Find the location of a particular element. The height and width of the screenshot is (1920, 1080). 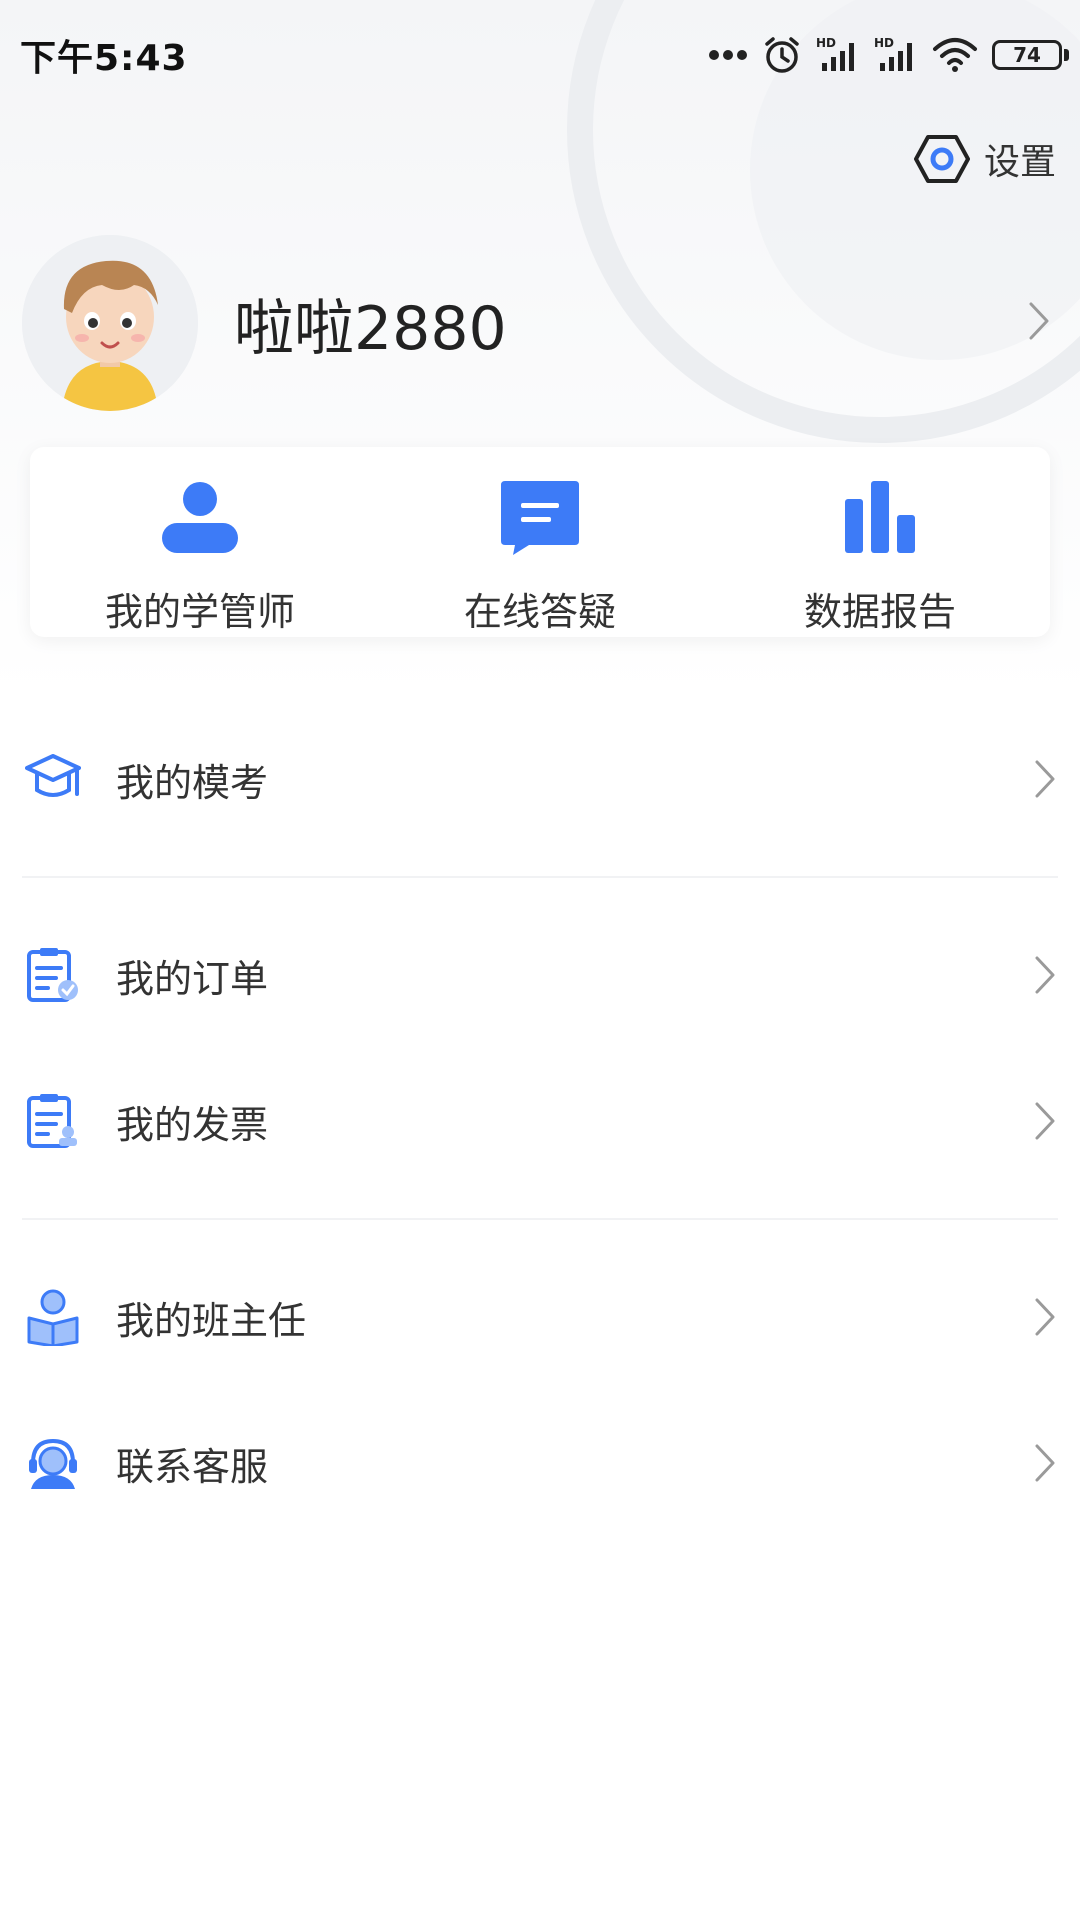

cartoon-boy-avatar is located at coordinates (110, 323).